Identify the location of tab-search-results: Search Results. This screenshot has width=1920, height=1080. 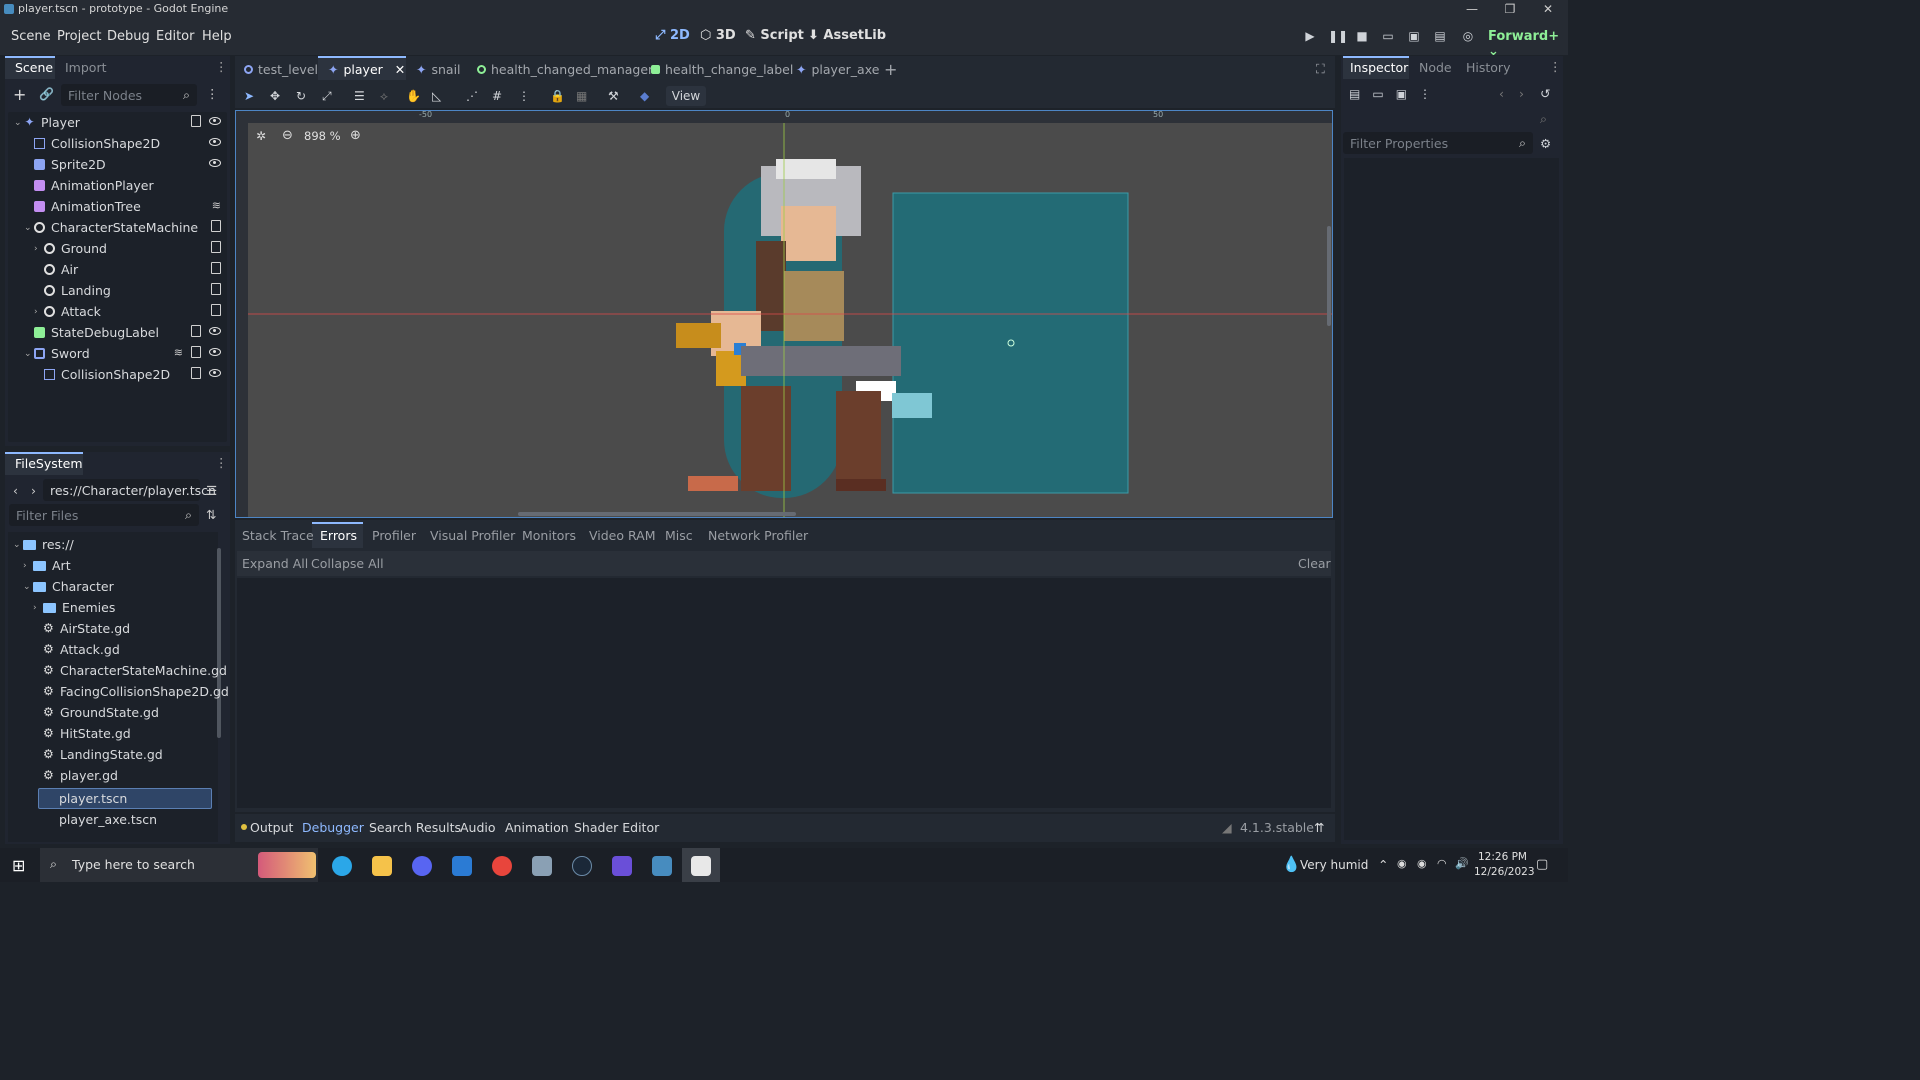
(415, 827).